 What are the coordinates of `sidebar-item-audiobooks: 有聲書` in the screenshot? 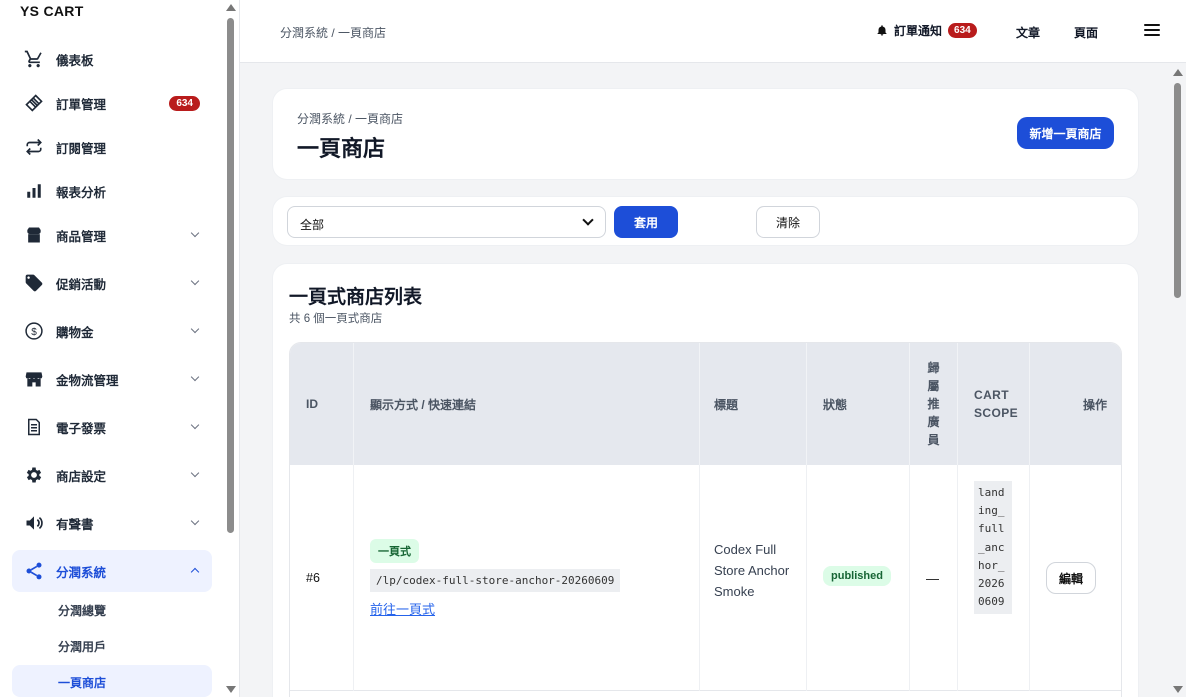 It's located at (112, 523).